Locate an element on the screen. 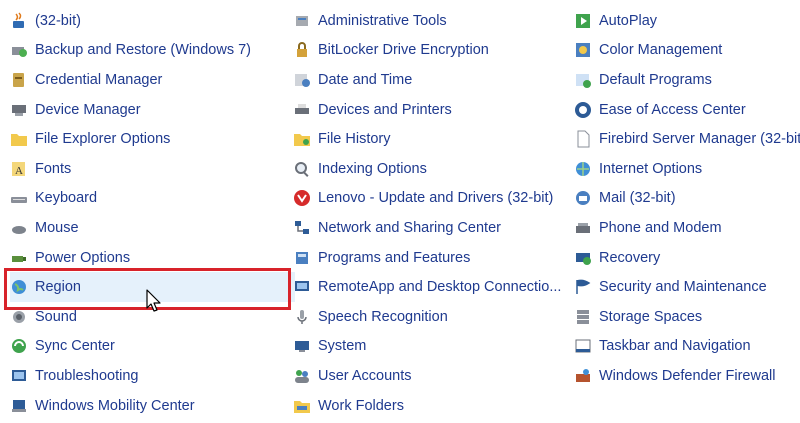  control-panel-item: Phone and Modem is located at coordinates (687, 228).